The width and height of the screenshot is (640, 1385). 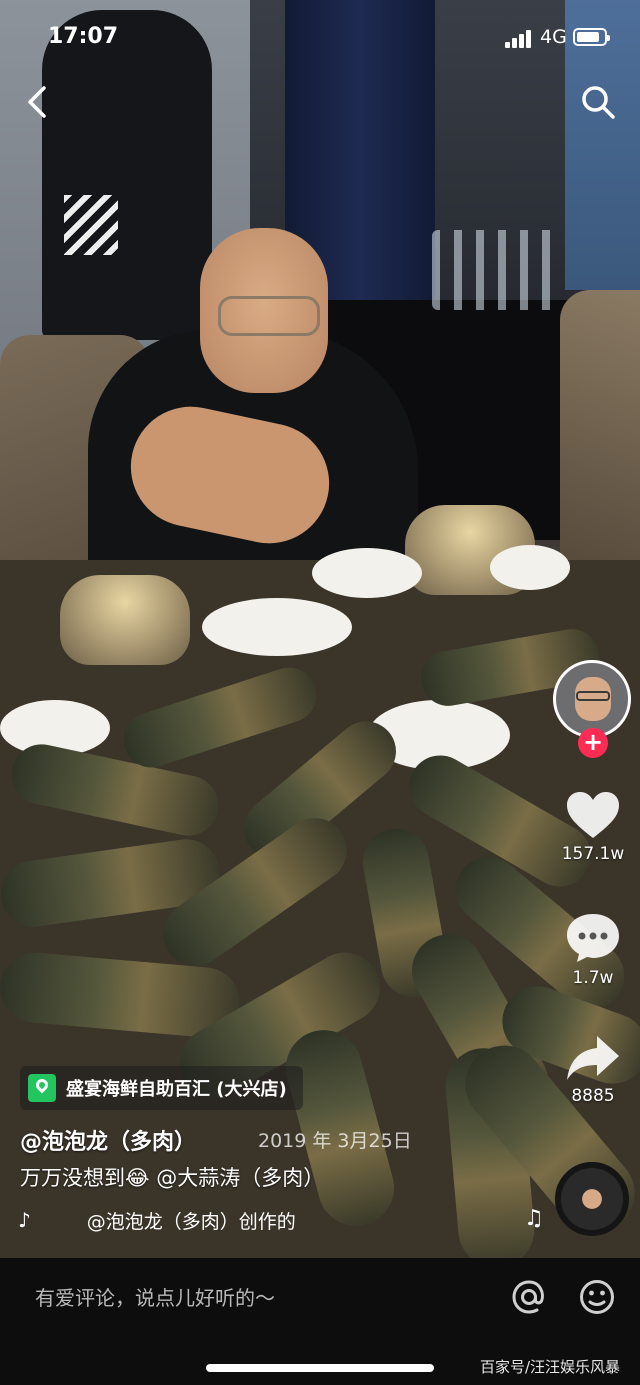 What do you see at coordinates (497, 270) in the screenshot?
I see `wine-glasses` at bounding box center [497, 270].